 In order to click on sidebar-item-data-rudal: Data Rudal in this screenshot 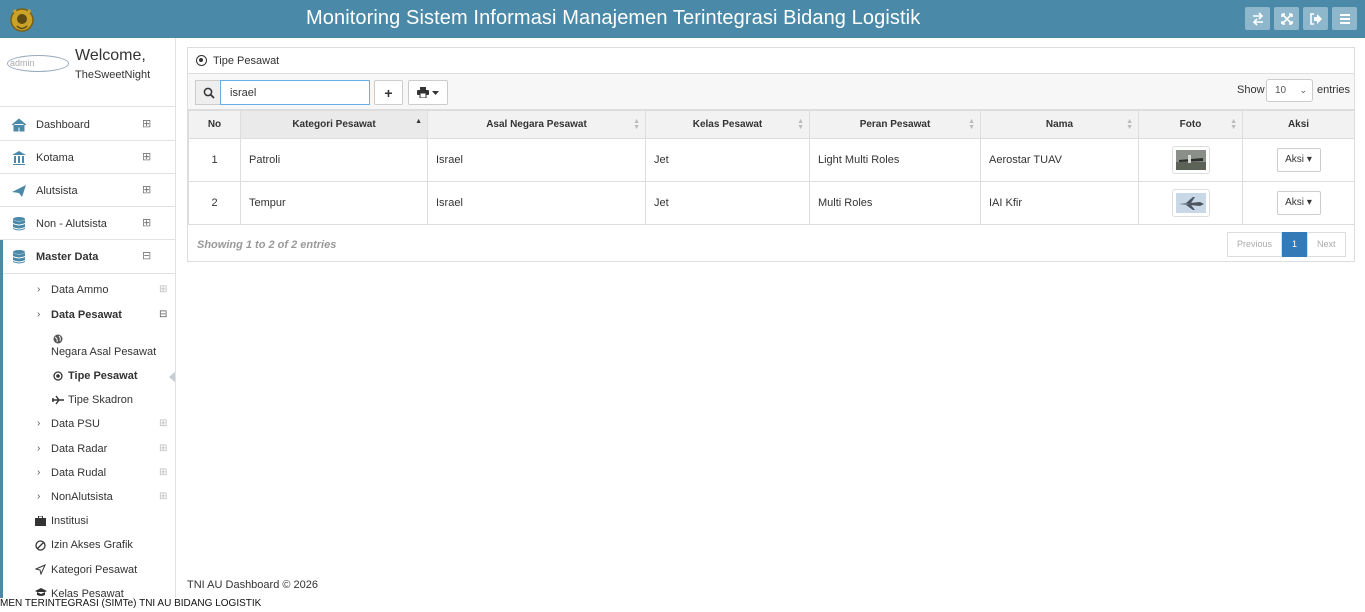, I will do `click(78, 473)`.